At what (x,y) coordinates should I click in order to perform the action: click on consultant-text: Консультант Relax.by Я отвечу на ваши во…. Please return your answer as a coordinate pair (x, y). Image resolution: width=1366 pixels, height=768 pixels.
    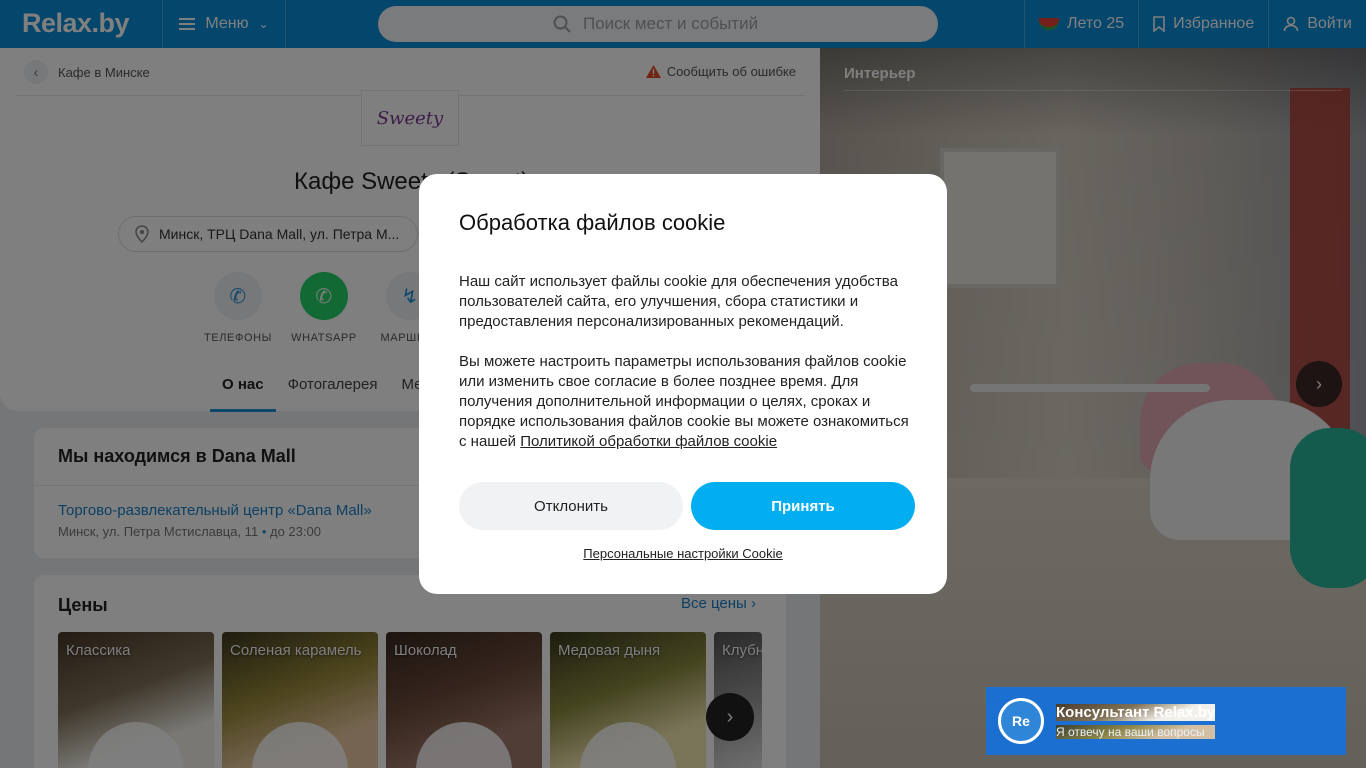
    Looking at the image, I should click on (1136, 721).